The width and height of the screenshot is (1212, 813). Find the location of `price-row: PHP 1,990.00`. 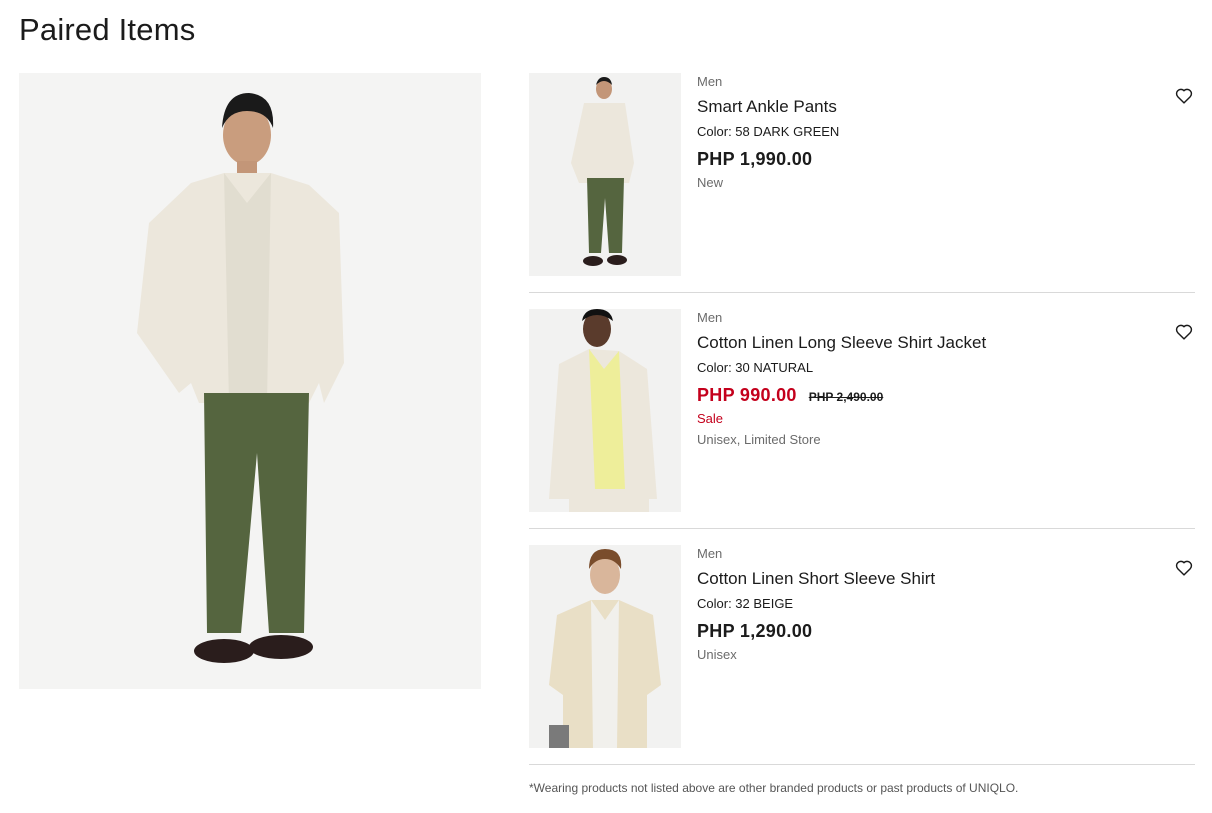

price-row: PHP 1,990.00 is located at coordinates (917, 160).